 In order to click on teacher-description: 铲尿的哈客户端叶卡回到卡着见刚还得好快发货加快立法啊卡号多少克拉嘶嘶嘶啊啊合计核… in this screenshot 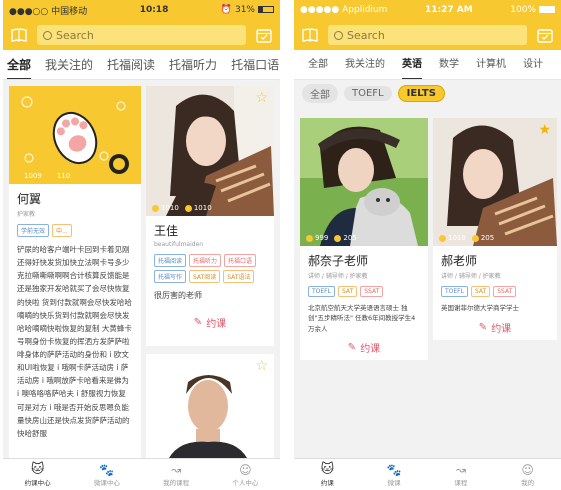, I will do `click(74, 341)`.